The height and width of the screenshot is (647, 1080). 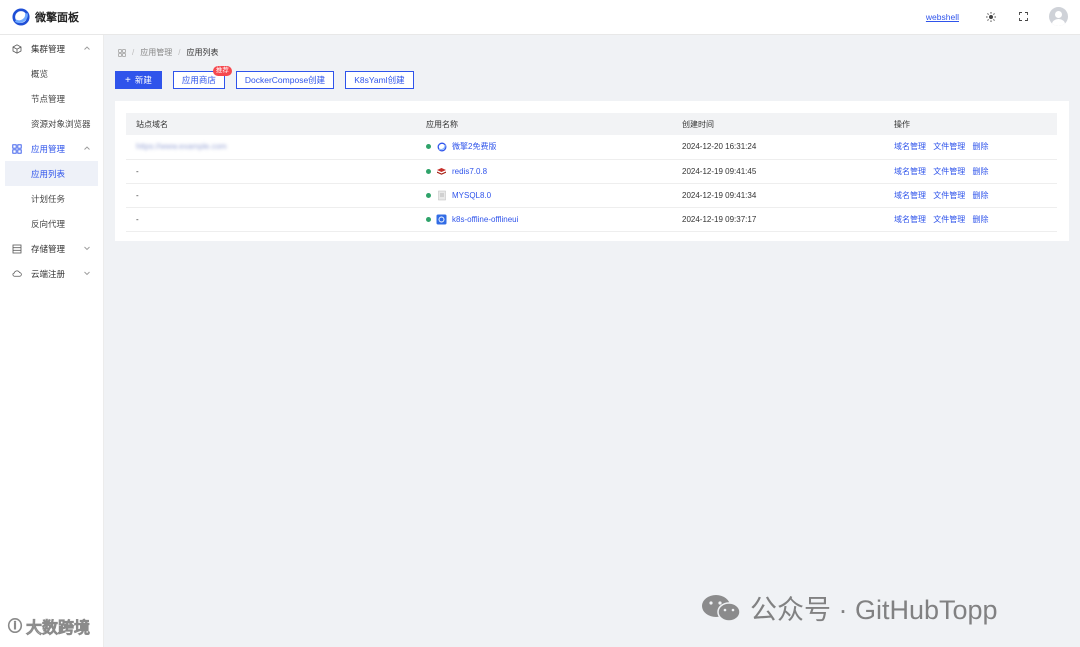 I want to click on sidebar-group-storage: 存储管理, so click(x=51, y=248).